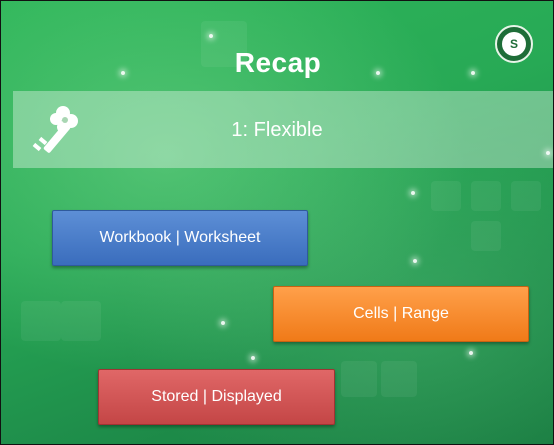 The width and height of the screenshot is (554, 445). What do you see at coordinates (278, 62) in the screenshot?
I see `slide-title: Recap` at bounding box center [278, 62].